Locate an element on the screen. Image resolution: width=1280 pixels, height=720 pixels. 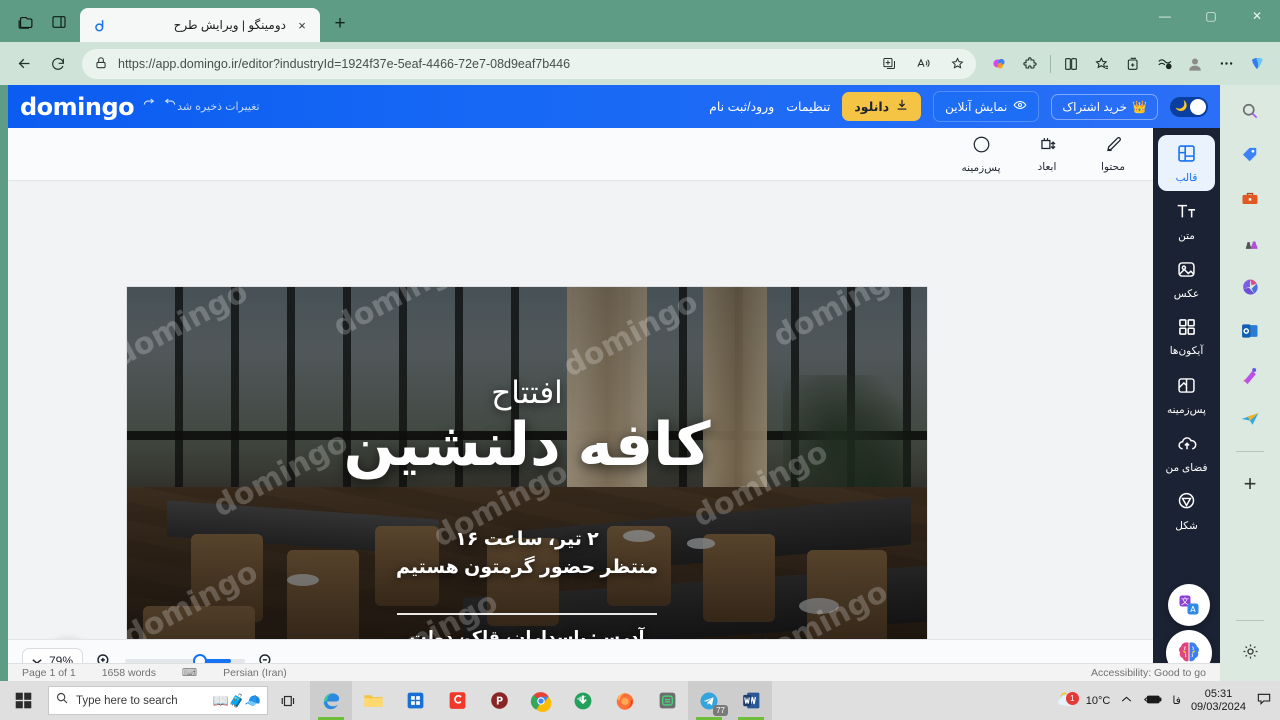
task-view-icon is located at coordinates (289, 700).